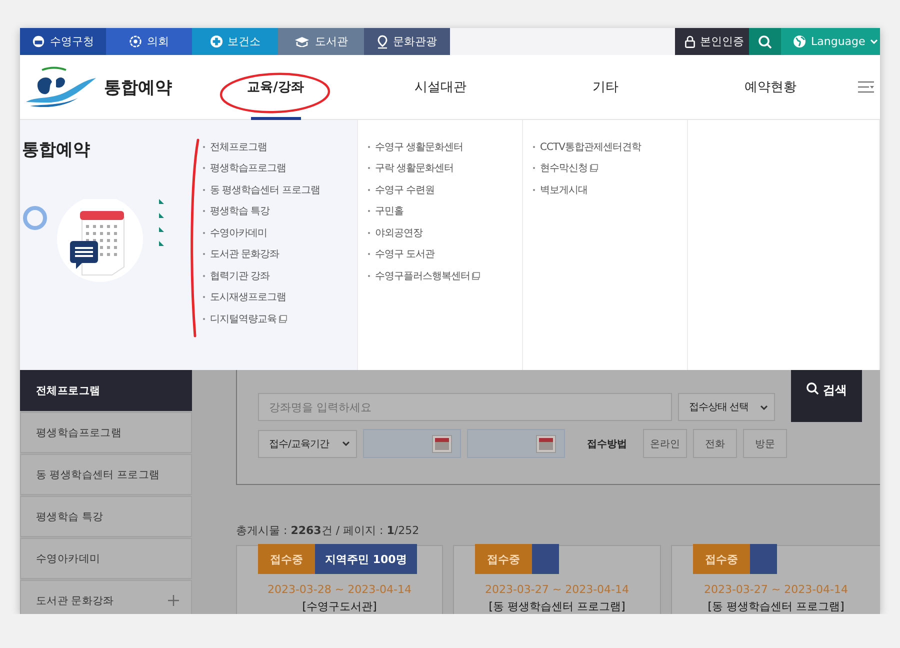  I want to click on period-select: 접수/교육기간, so click(307, 444).